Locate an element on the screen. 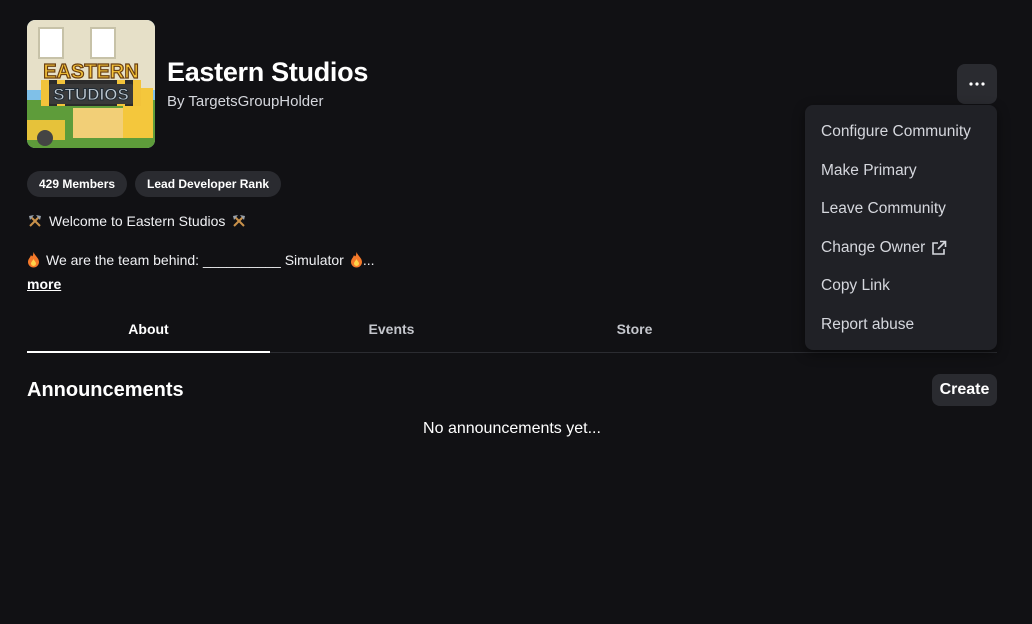 The image size is (1032, 624). menu-item-leave-community: Leave Community is located at coordinates (901, 209).